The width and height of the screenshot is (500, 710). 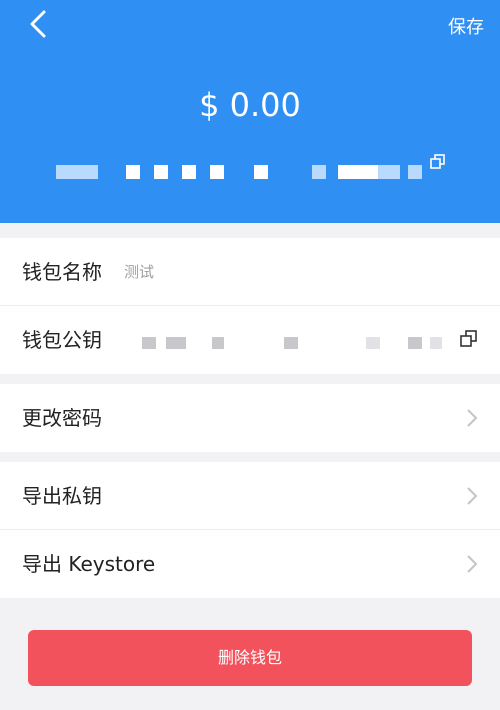 I want to click on password-section: 更改密码, so click(x=250, y=418).